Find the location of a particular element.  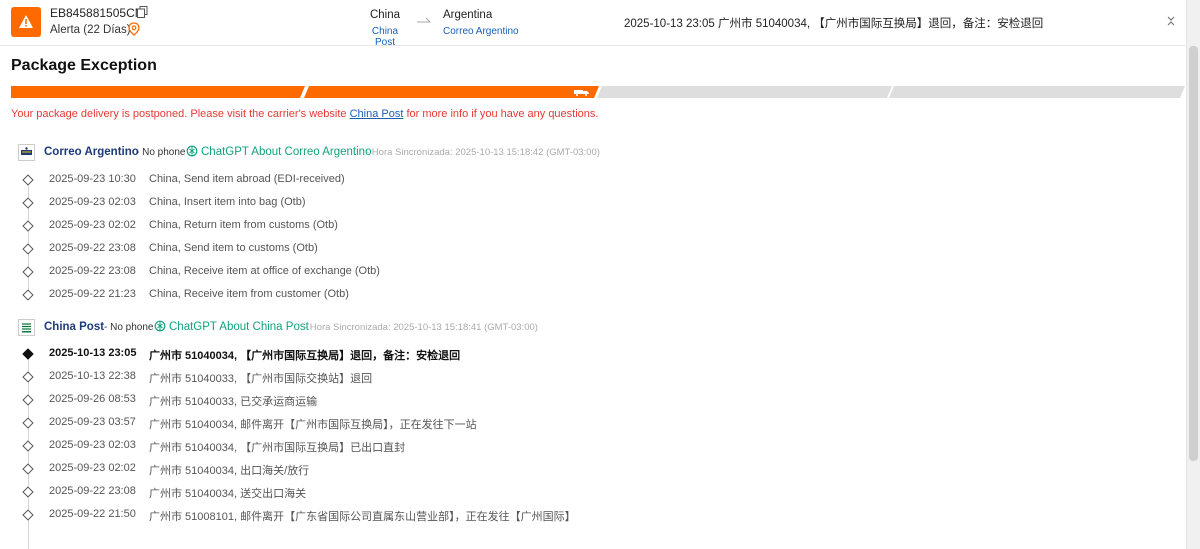

event-description: 广州市 51040033, 【广州市国际交换站】退回 is located at coordinates (261, 379).